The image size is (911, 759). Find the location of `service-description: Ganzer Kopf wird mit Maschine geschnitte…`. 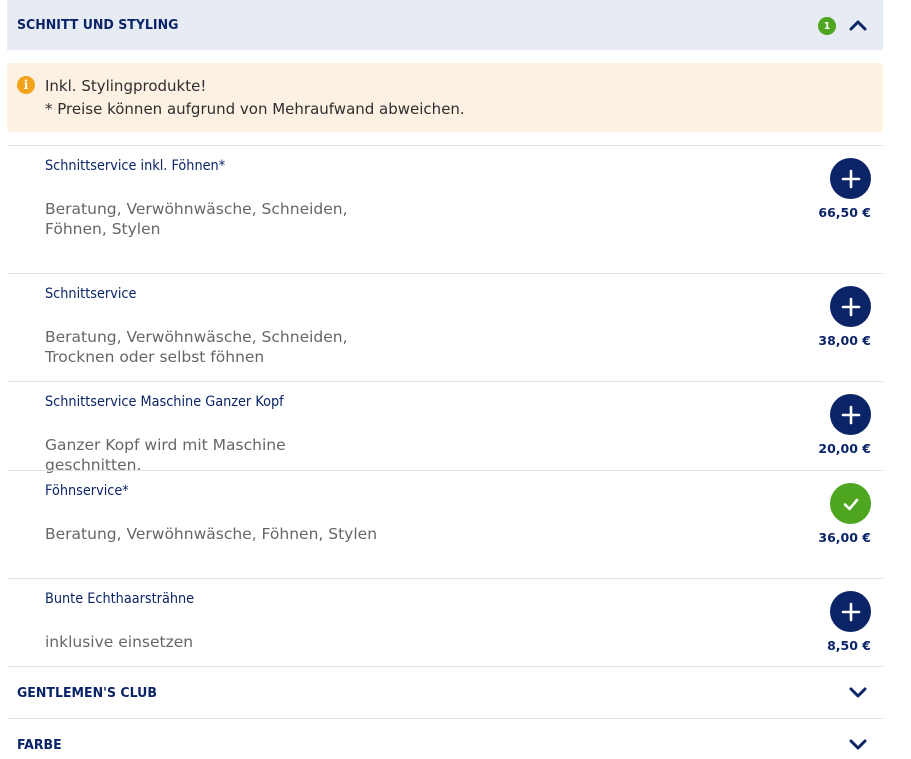

service-description: Ganzer Kopf wird mit Maschine geschnitte… is located at coordinates (165, 455).